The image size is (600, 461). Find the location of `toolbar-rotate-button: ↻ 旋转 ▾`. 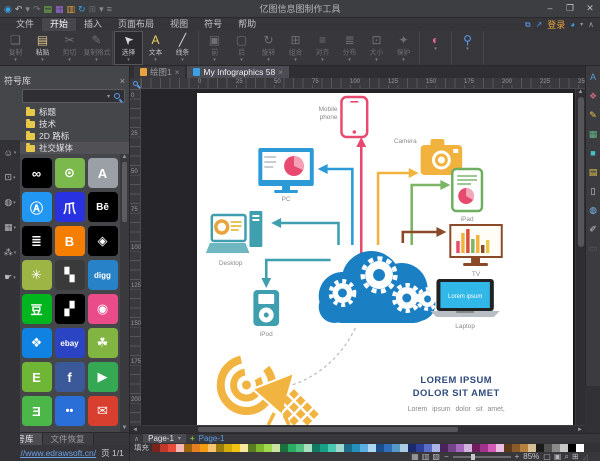

toolbar-rotate-button: ↻ 旋转 ▾ is located at coordinates (268, 48).